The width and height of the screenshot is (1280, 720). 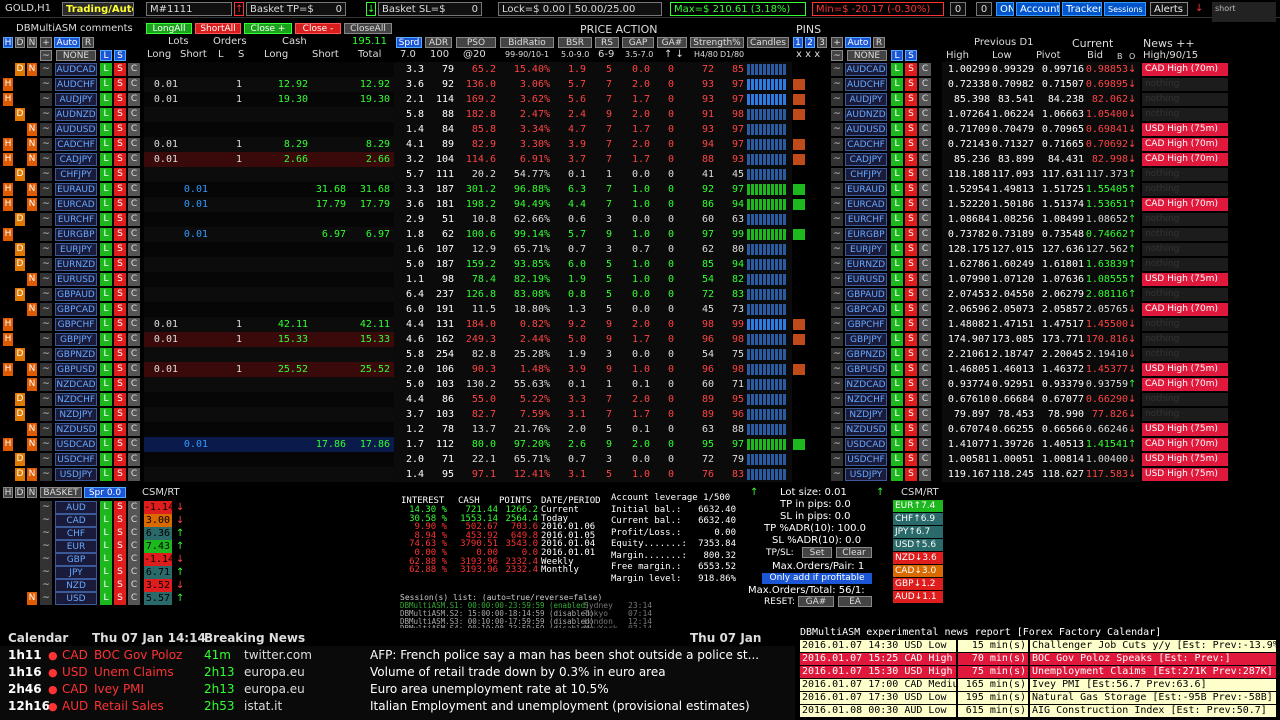 What do you see at coordinates (866, 69) in the screenshot?
I see `pin-symbol-button: AUDCAD` at bounding box center [866, 69].